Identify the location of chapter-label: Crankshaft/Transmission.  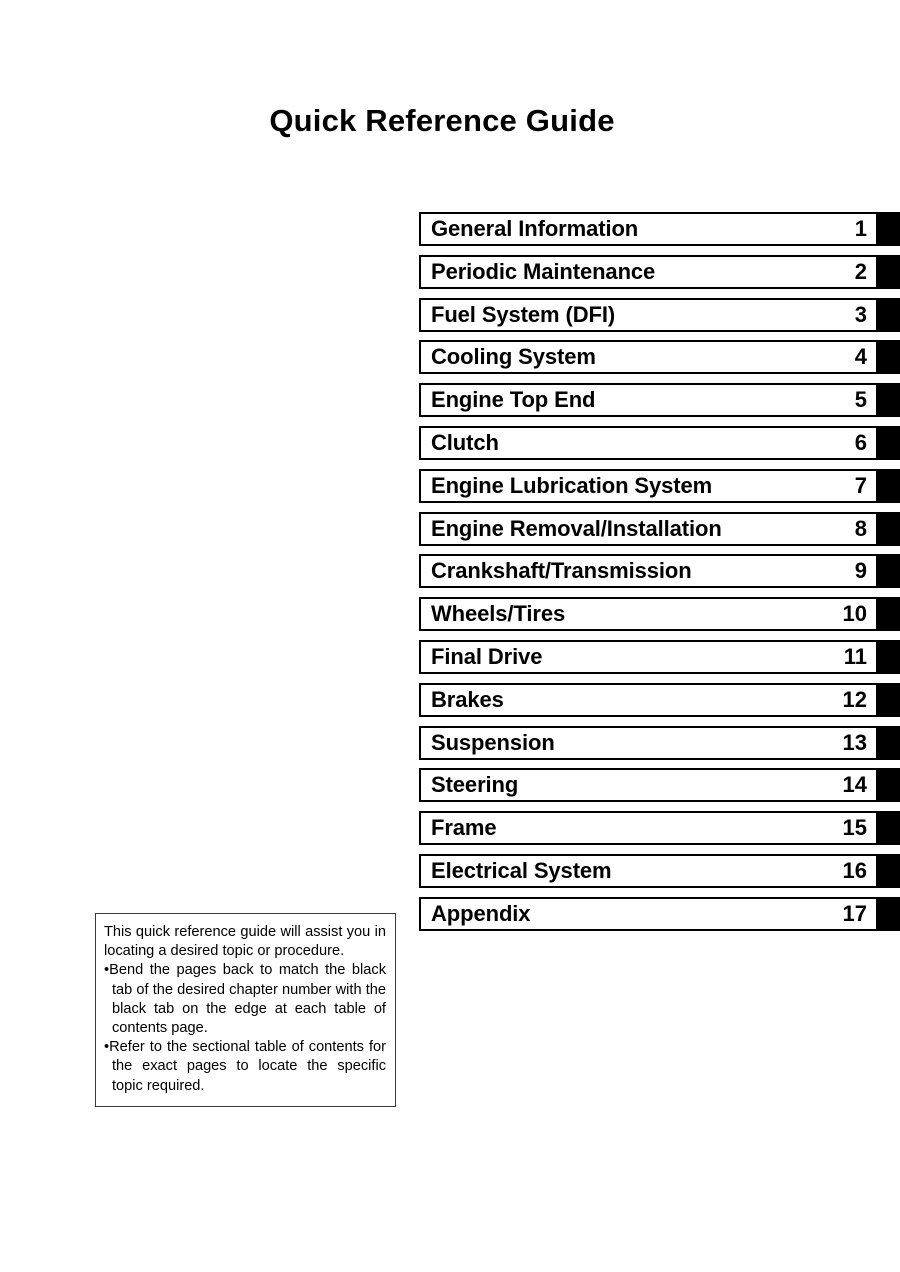
(561, 571).